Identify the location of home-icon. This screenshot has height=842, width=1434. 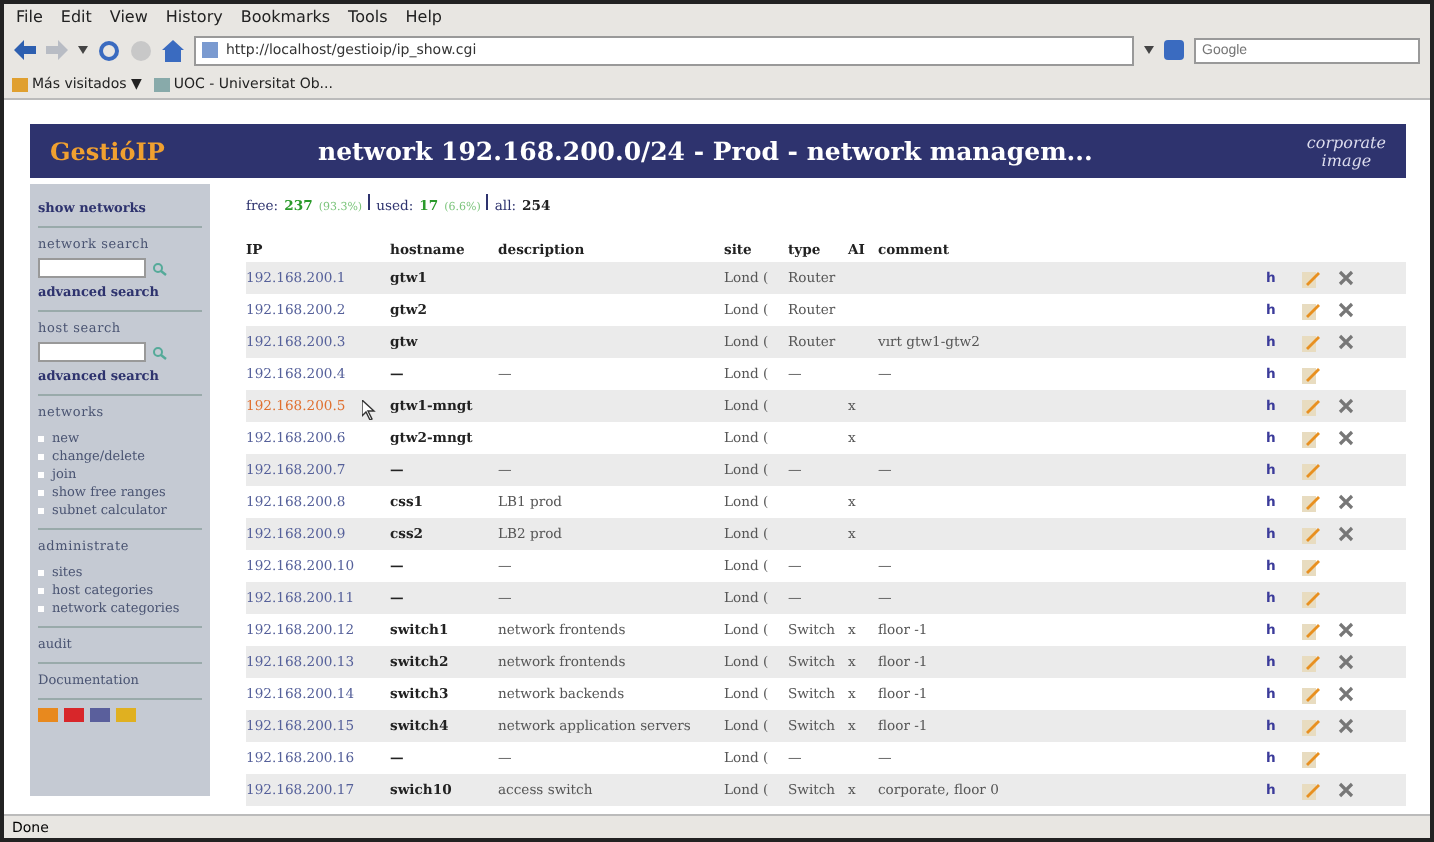
(173, 50).